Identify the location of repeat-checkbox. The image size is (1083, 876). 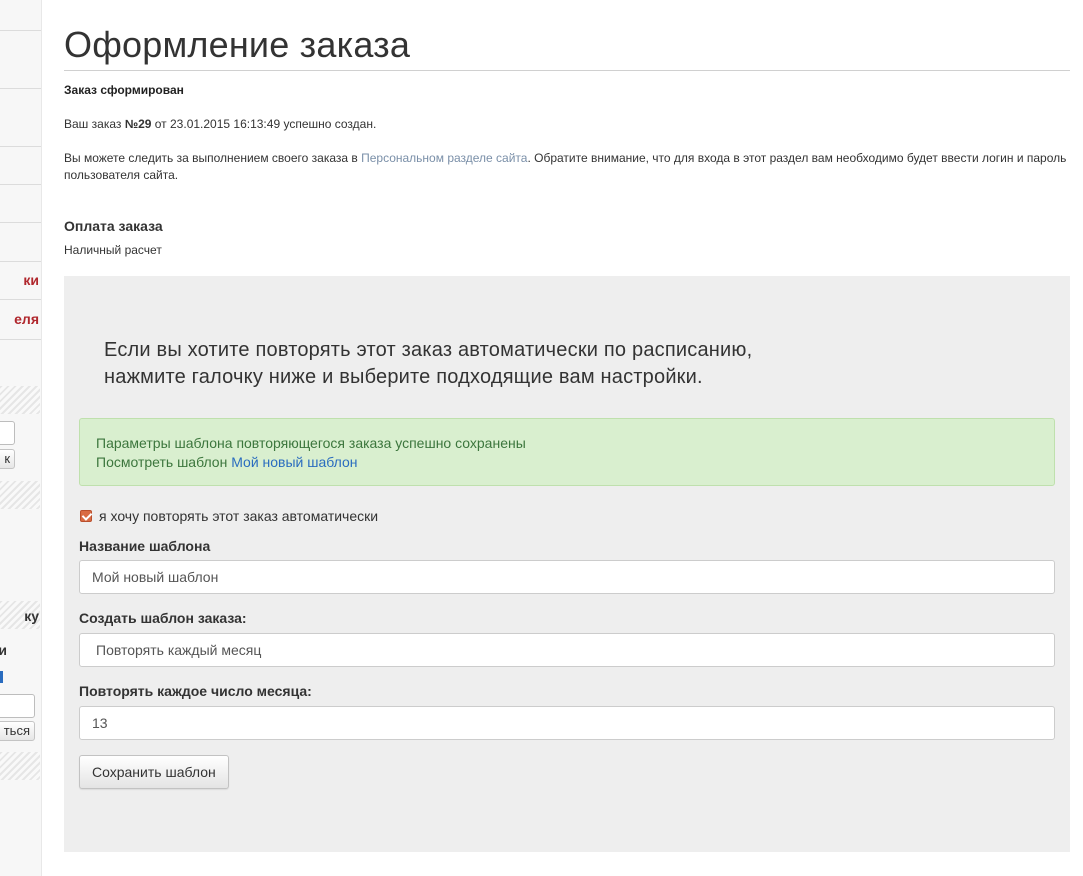
(86, 516).